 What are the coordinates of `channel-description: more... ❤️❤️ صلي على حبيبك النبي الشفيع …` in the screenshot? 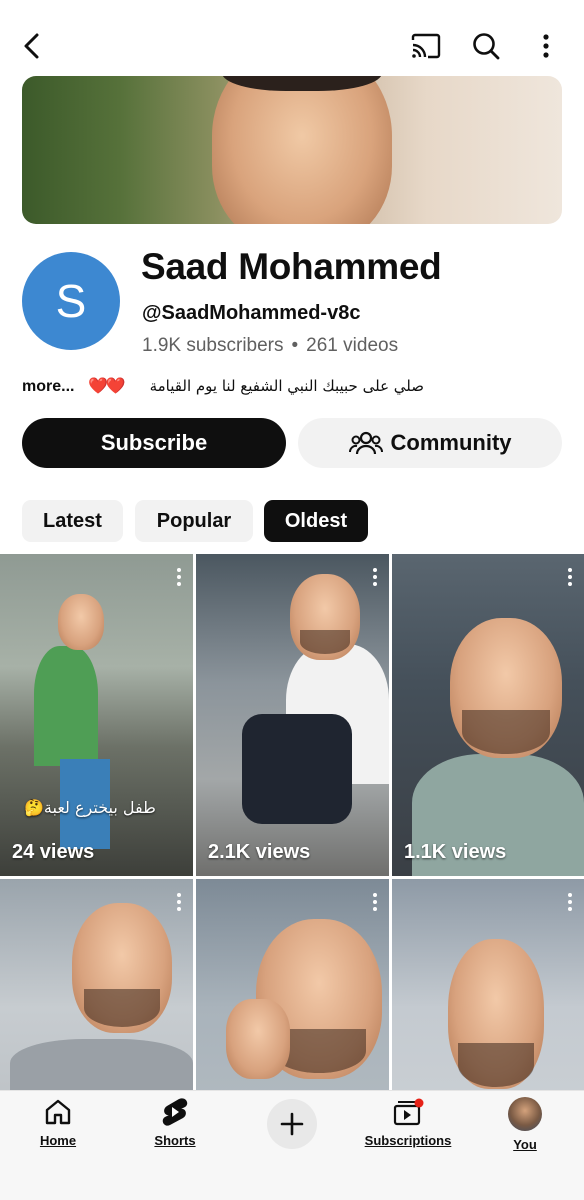 It's located at (232, 388).